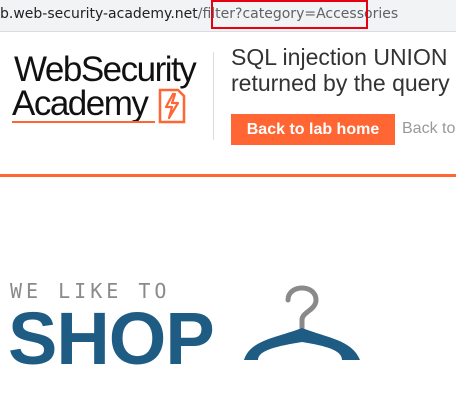 Image resolution: width=456 pixels, height=409 pixels. I want to click on header-divider, so click(213, 96).